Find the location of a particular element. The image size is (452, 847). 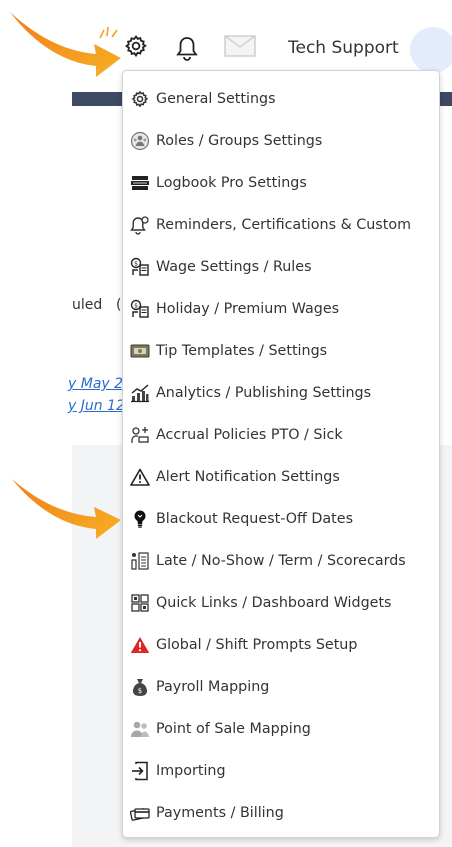

money-bag-icon: $ is located at coordinates (140, 687).